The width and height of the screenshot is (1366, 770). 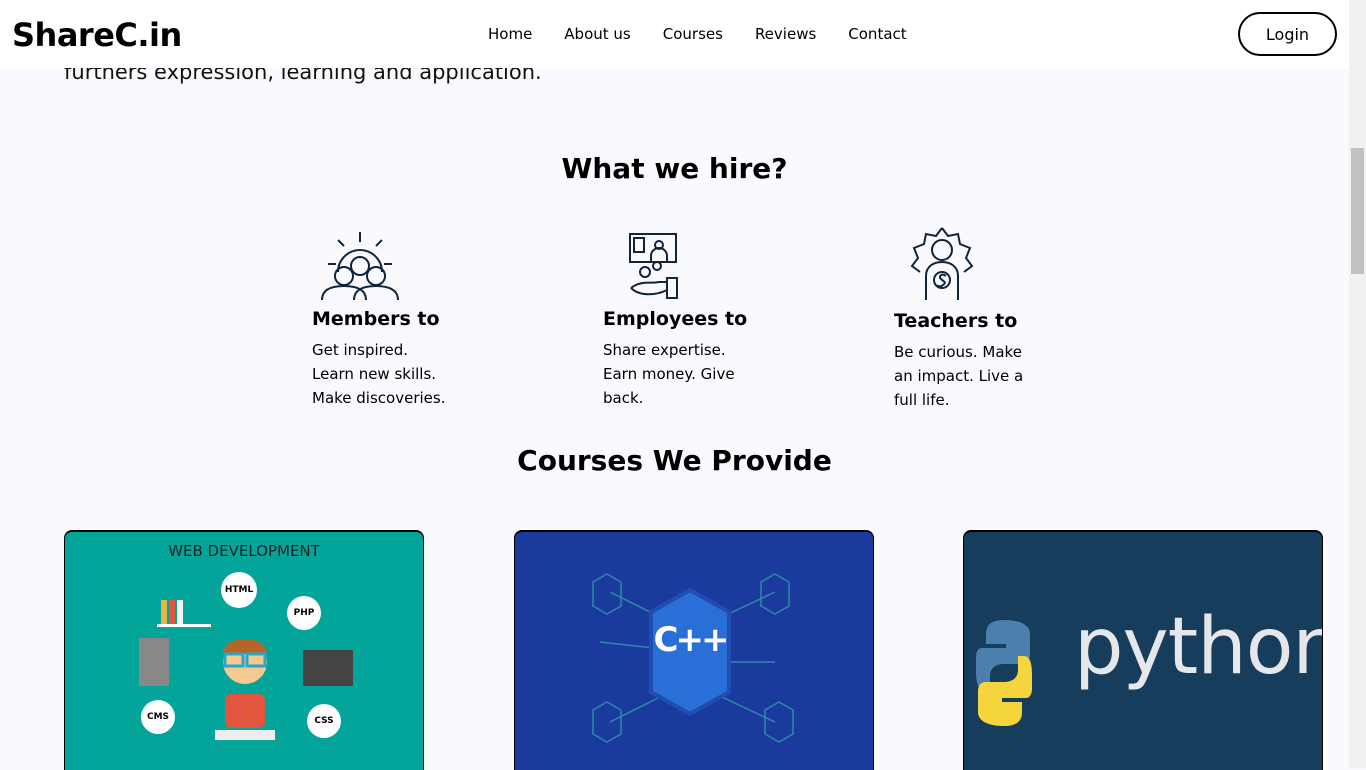 What do you see at coordinates (597, 34) in the screenshot?
I see `nav-about: About us` at bounding box center [597, 34].